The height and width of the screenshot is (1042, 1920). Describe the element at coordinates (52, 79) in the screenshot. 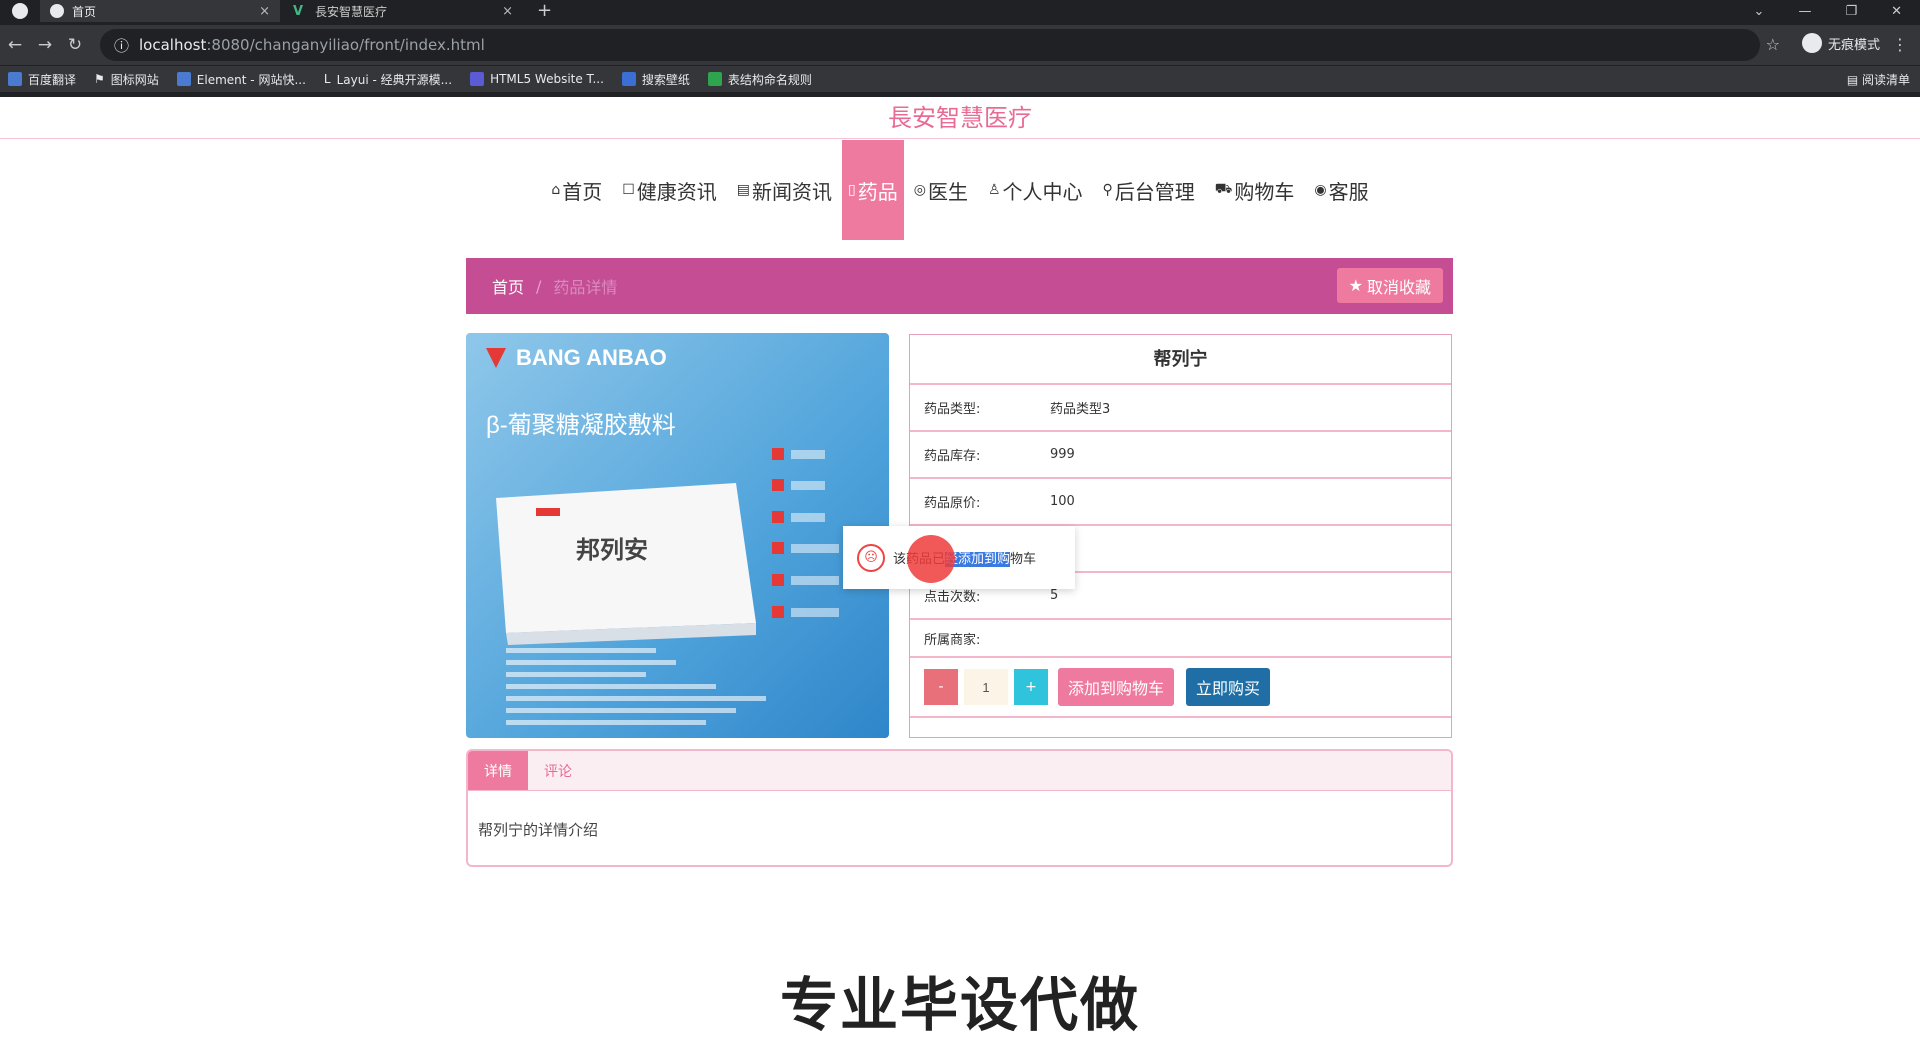

I see `bookmark-label: 百度翻译` at that location.